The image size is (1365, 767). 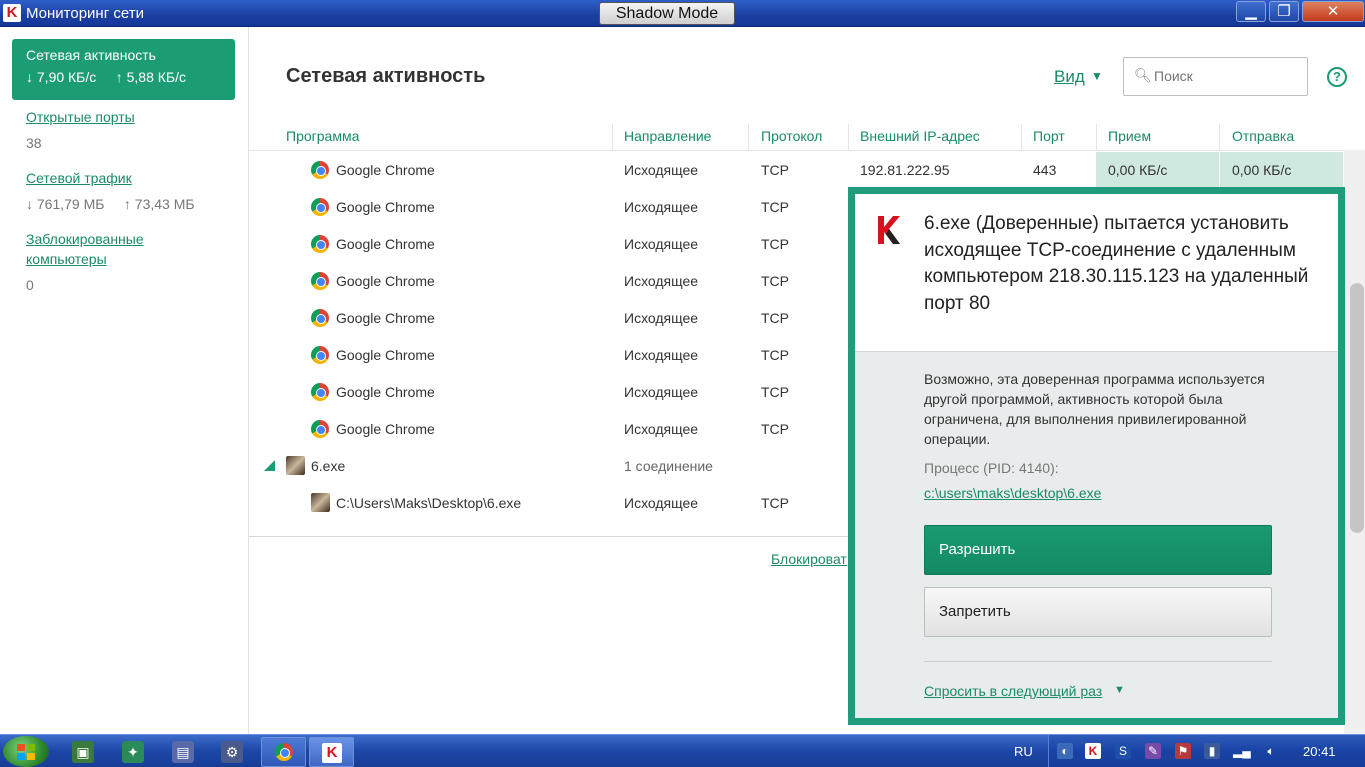 What do you see at coordinates (1212, 751) in the screenshot?
I see `power-icon: ▮` at bounding box center [1212, 751].